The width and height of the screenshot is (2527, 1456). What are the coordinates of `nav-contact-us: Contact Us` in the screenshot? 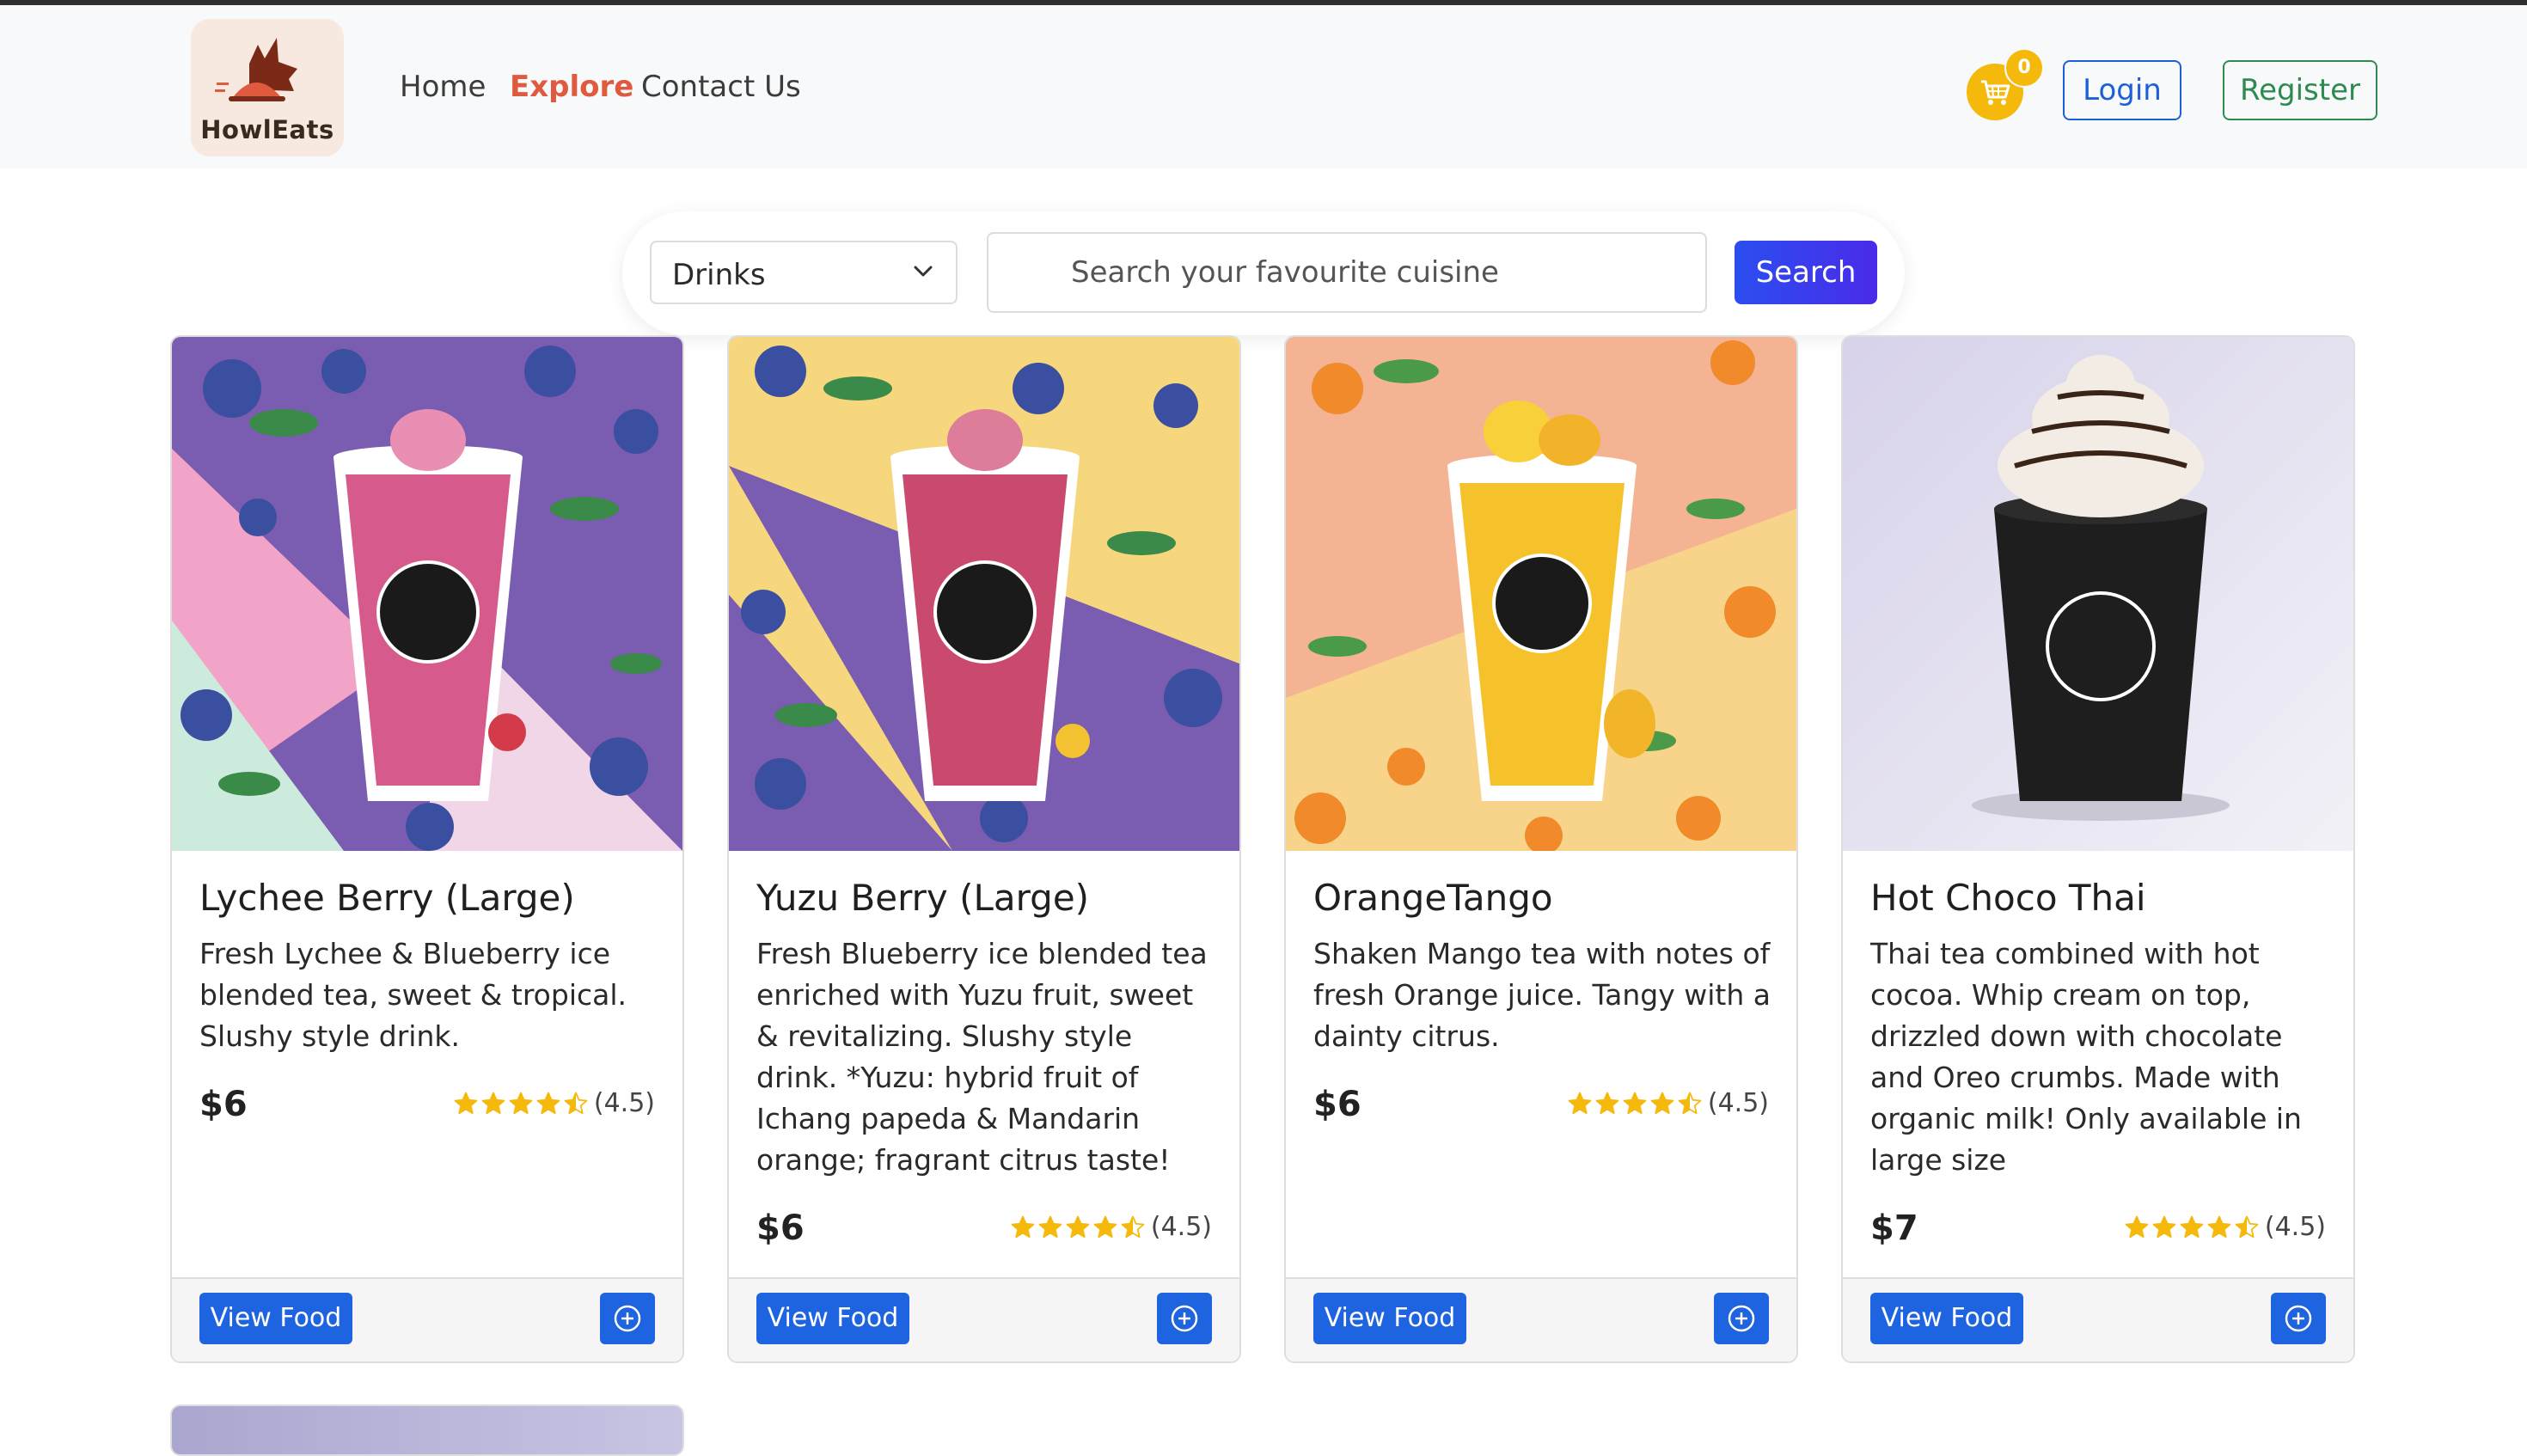 It's located at (721, 86).